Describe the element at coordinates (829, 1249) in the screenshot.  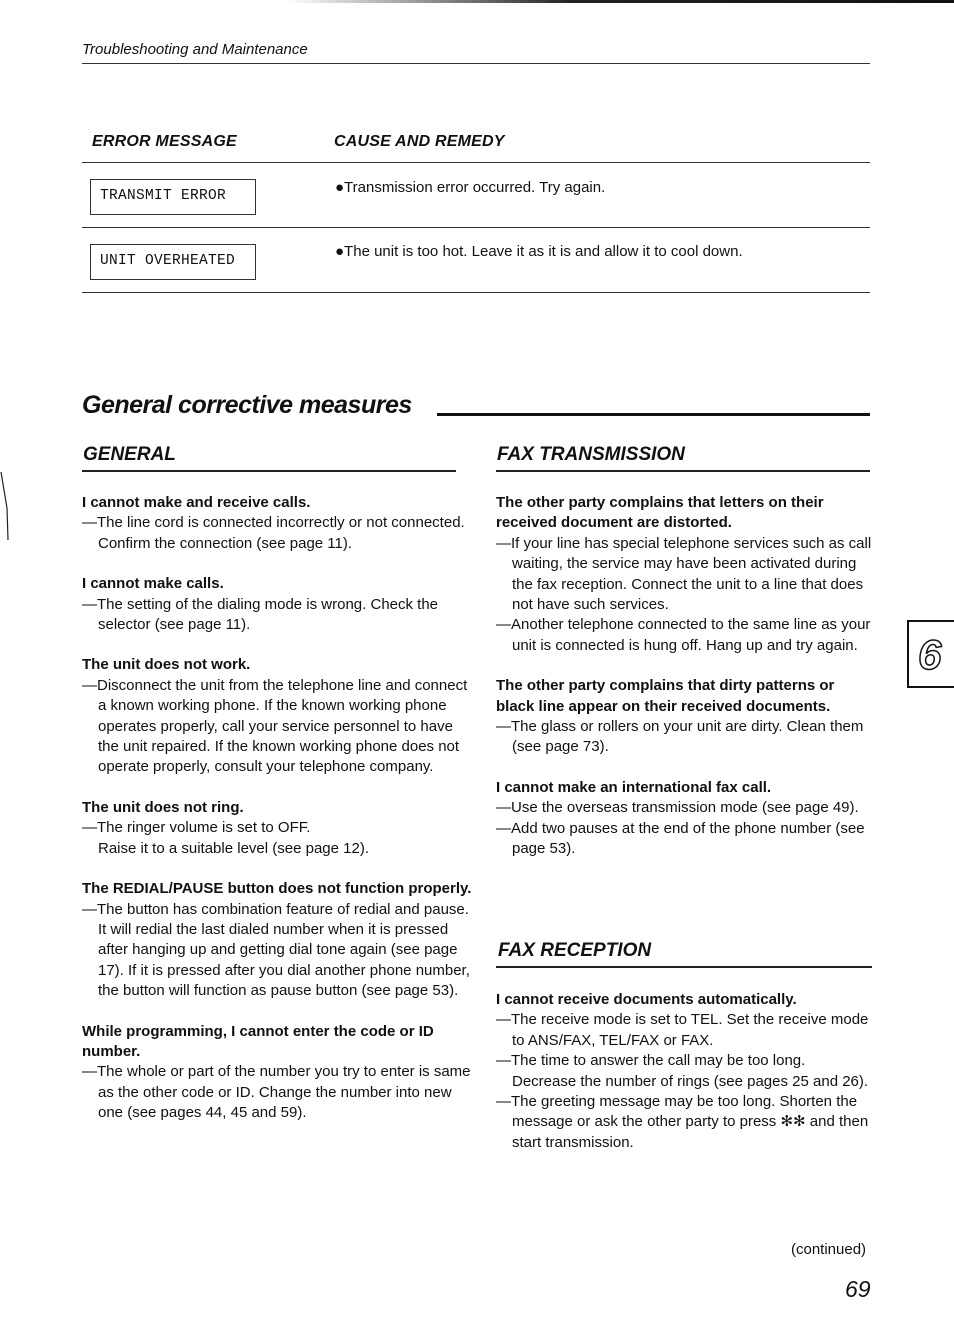
I see `continued-label: (continued)` at that location.